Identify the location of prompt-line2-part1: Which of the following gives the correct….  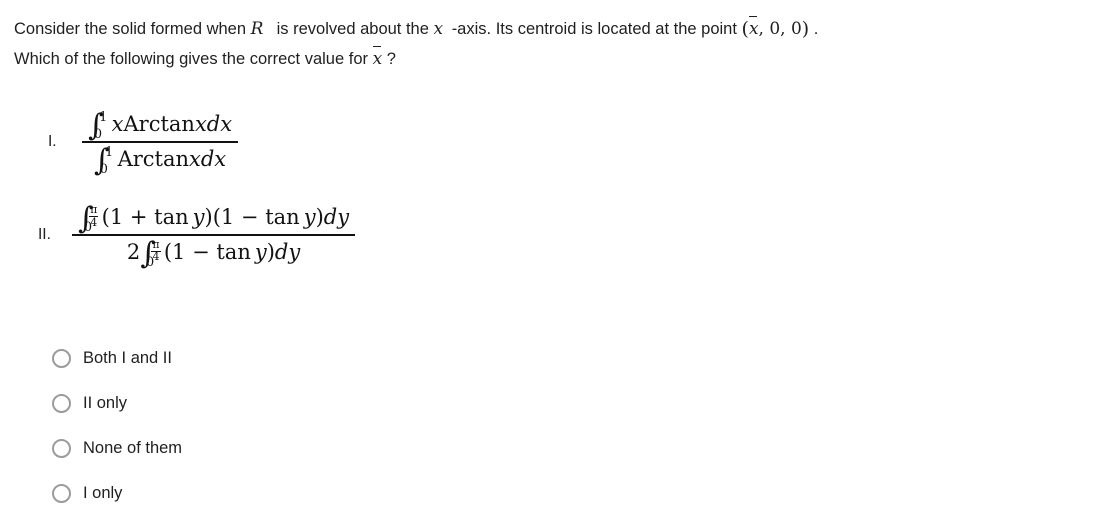
(191, 59).